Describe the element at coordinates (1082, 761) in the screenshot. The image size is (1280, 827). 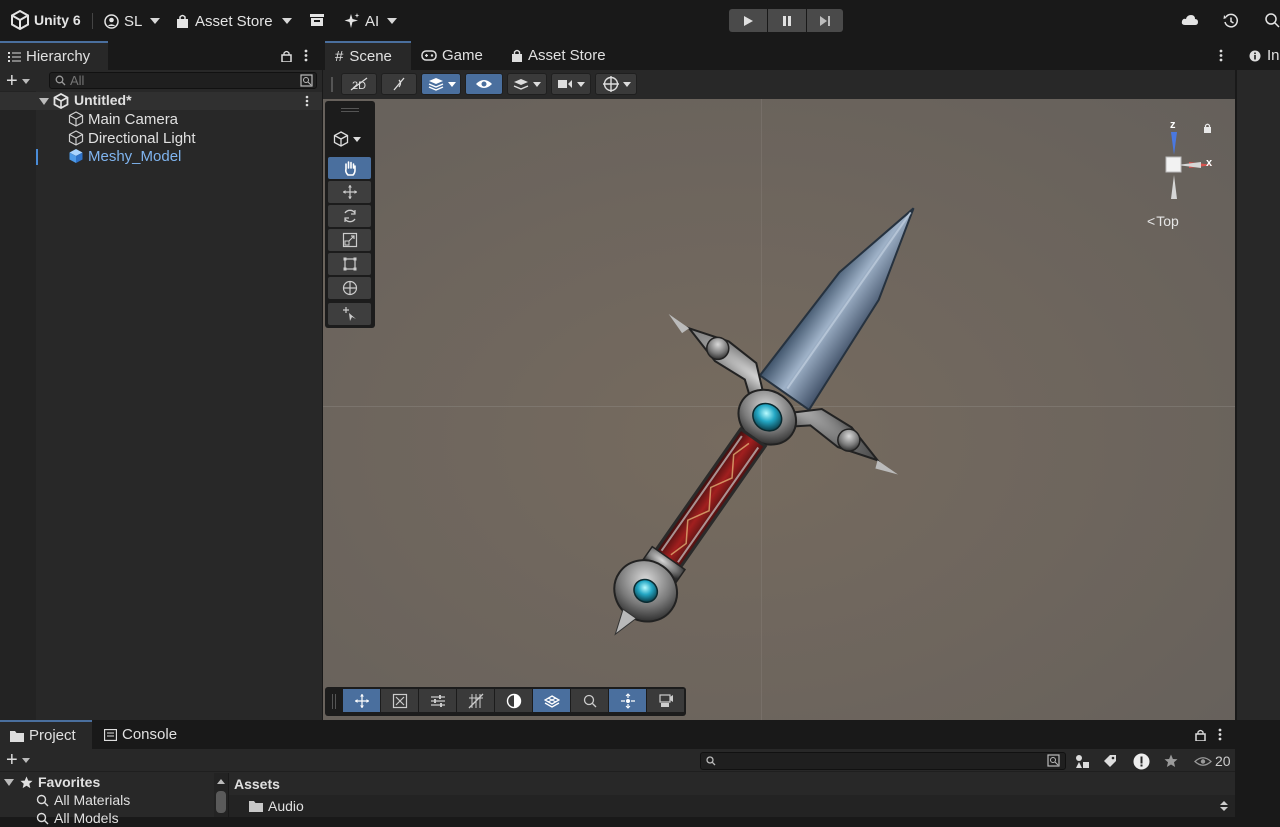
I see `filter-by-type-icon` at that location.